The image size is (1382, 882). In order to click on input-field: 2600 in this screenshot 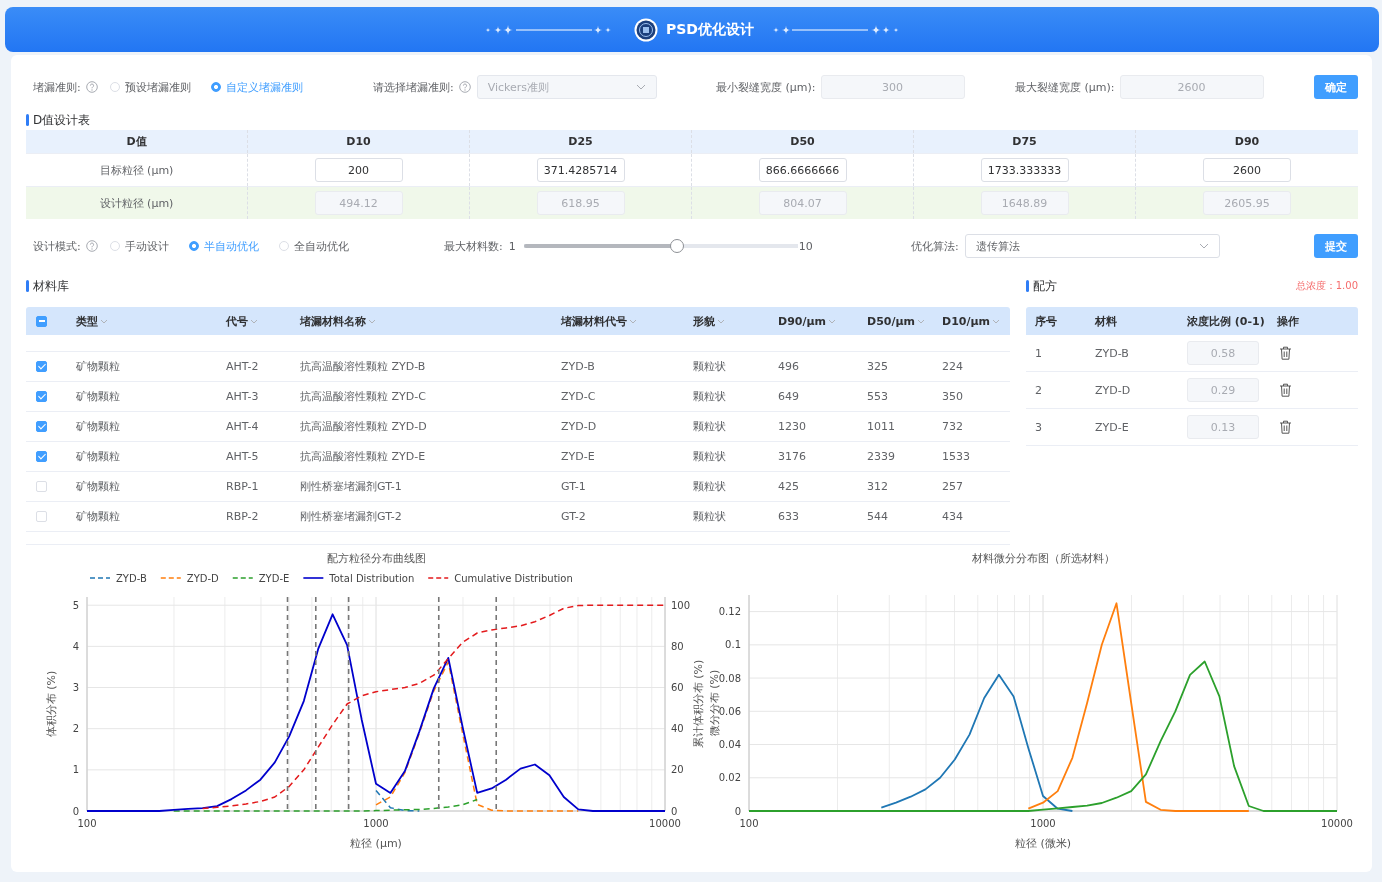, I will do `click(1247, 170)`.